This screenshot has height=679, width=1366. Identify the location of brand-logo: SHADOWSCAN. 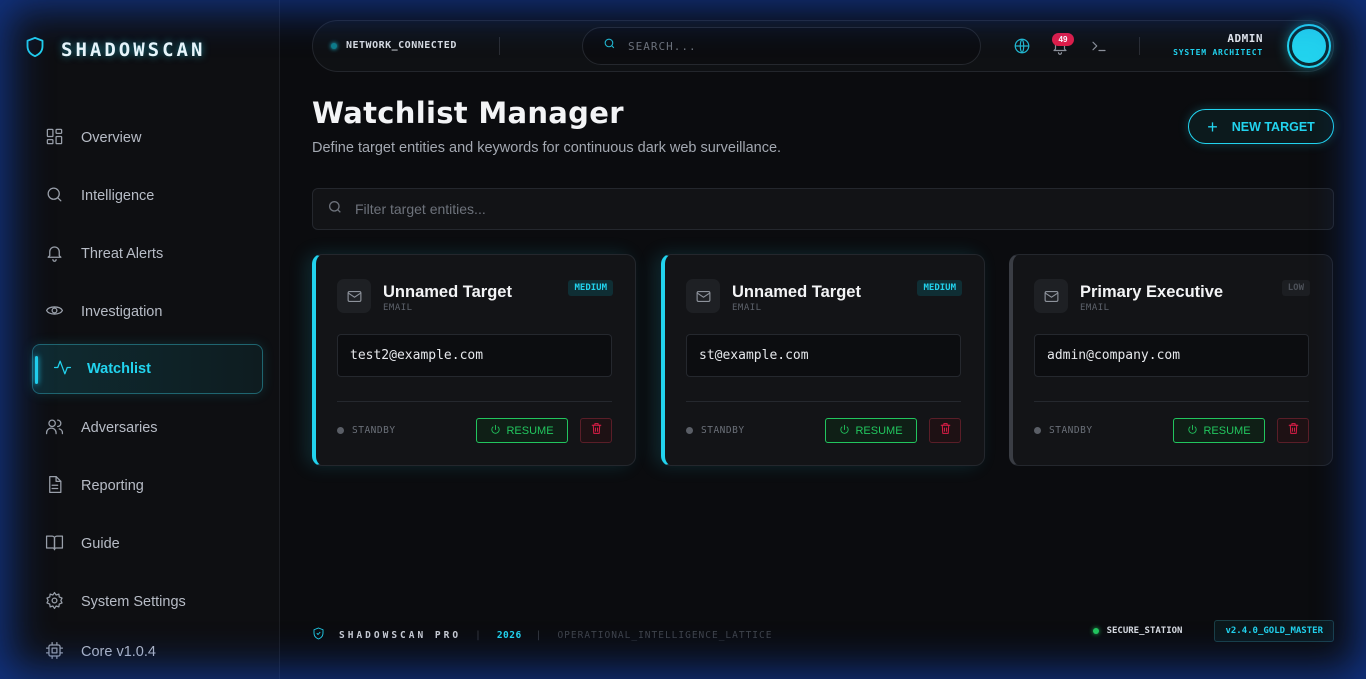
(115, 49).